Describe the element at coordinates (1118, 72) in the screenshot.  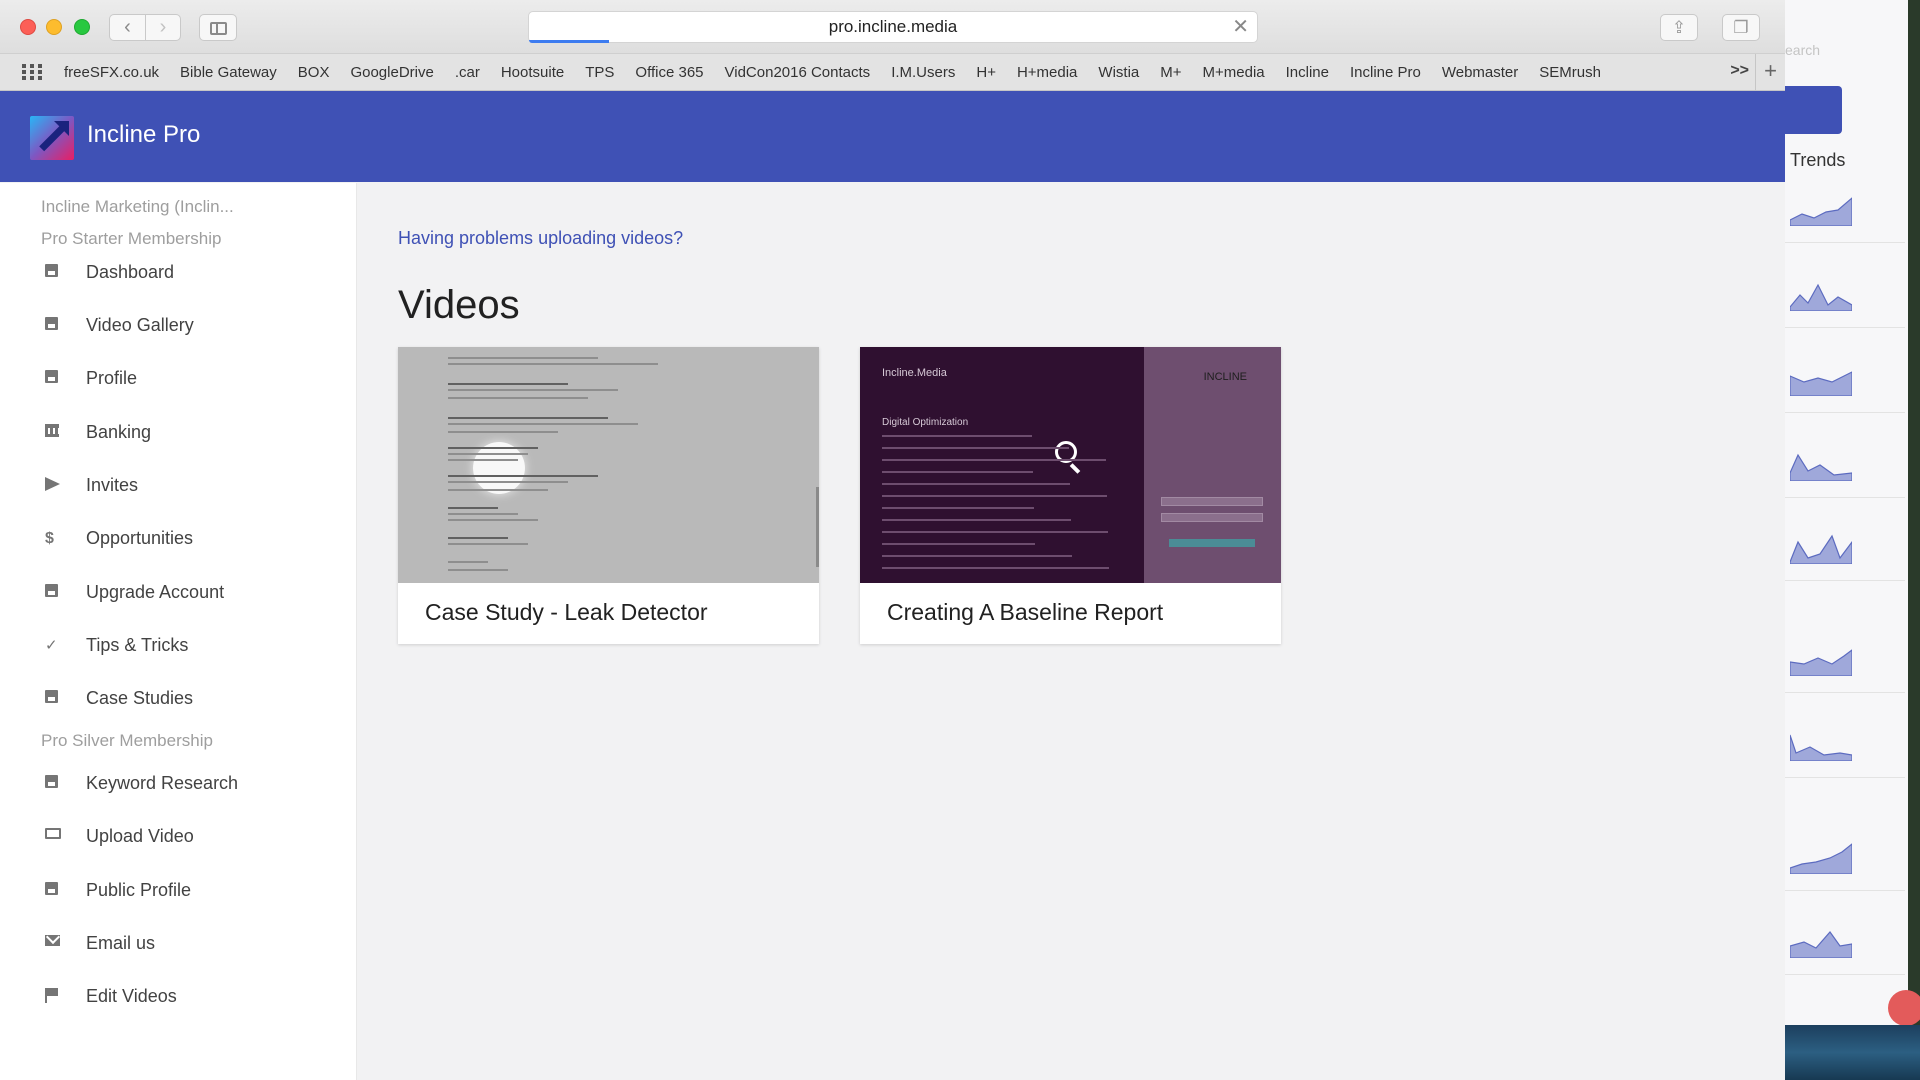
I see `bookmark-item: Wistia` at that location.